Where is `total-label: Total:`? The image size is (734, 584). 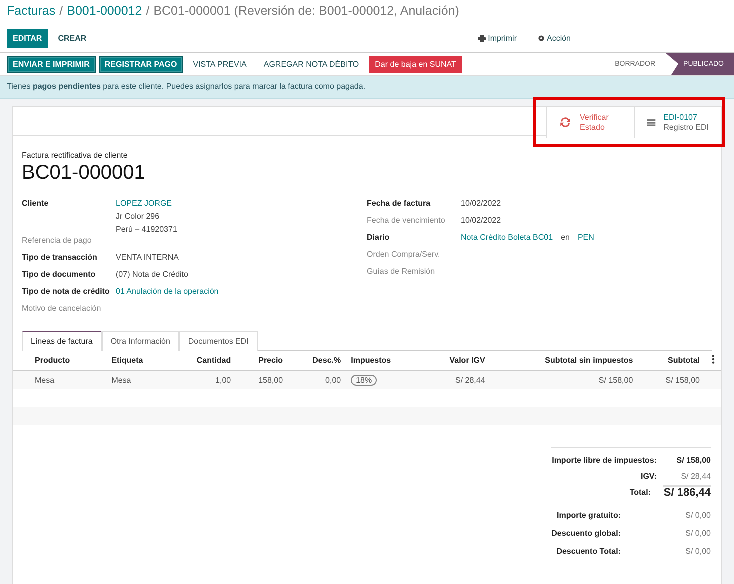
total-label: Total: is located at coordinates (640, 492).